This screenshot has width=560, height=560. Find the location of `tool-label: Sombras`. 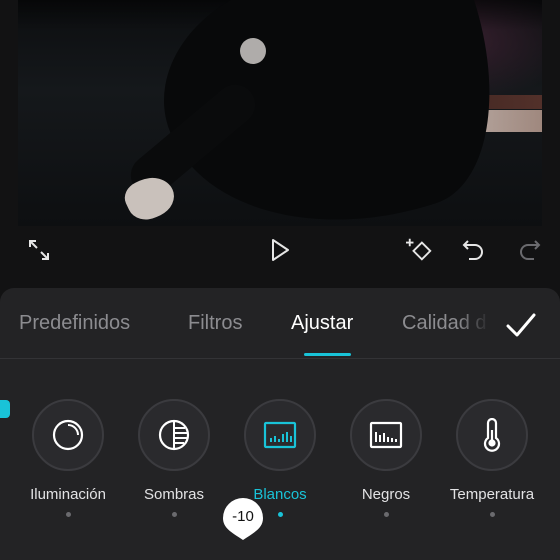

tool-label: Sombras is located at coordinates (174, 494).